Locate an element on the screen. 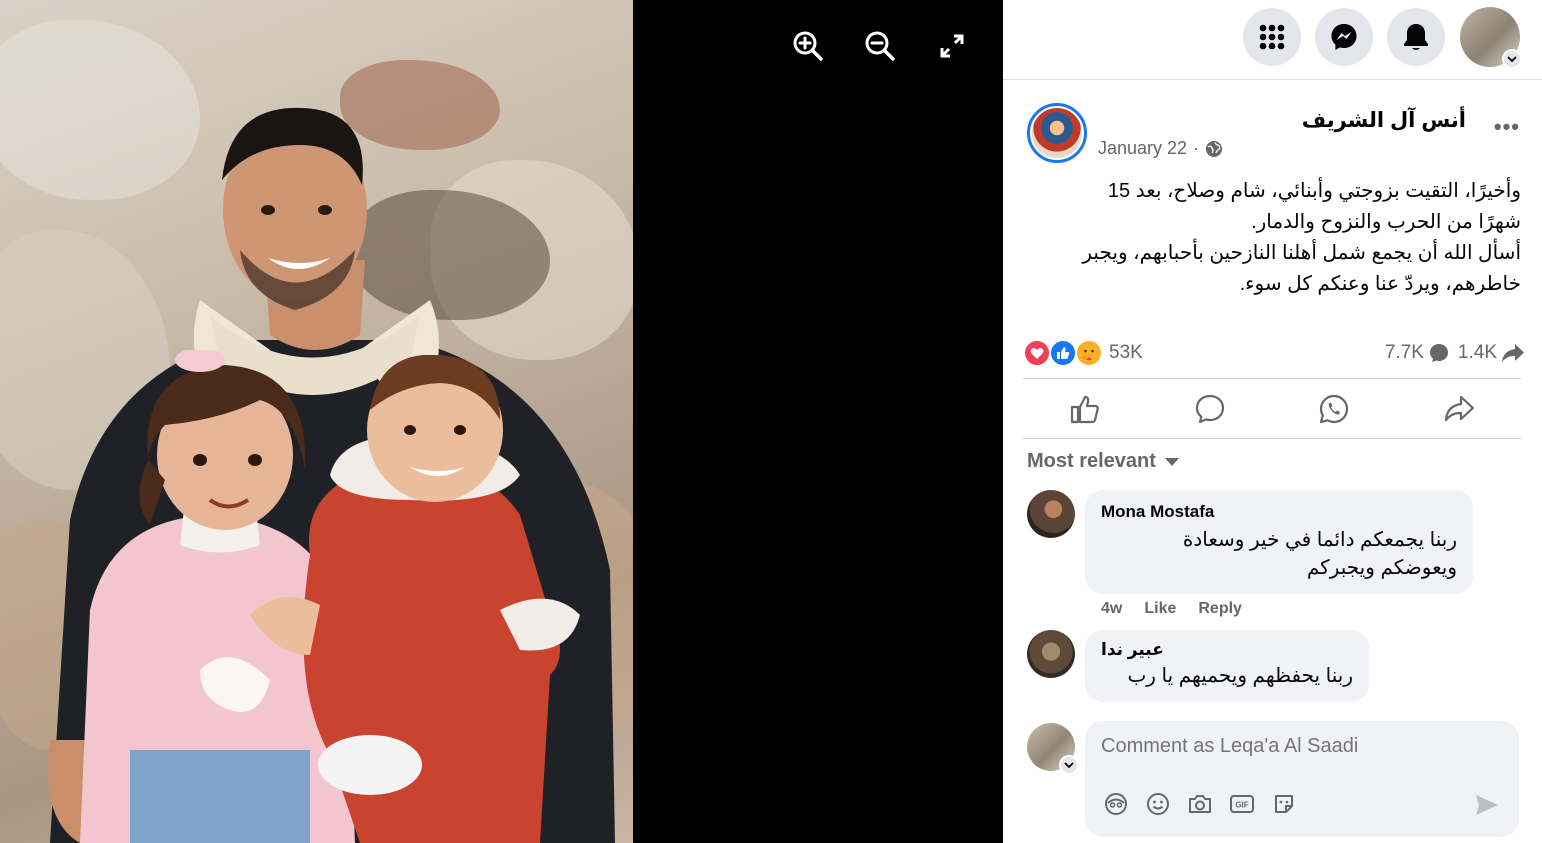  comment-bubble: عبير ندا ربنا يحفظهم ويحميهم يا رب is located at coordinates (1227, 666).